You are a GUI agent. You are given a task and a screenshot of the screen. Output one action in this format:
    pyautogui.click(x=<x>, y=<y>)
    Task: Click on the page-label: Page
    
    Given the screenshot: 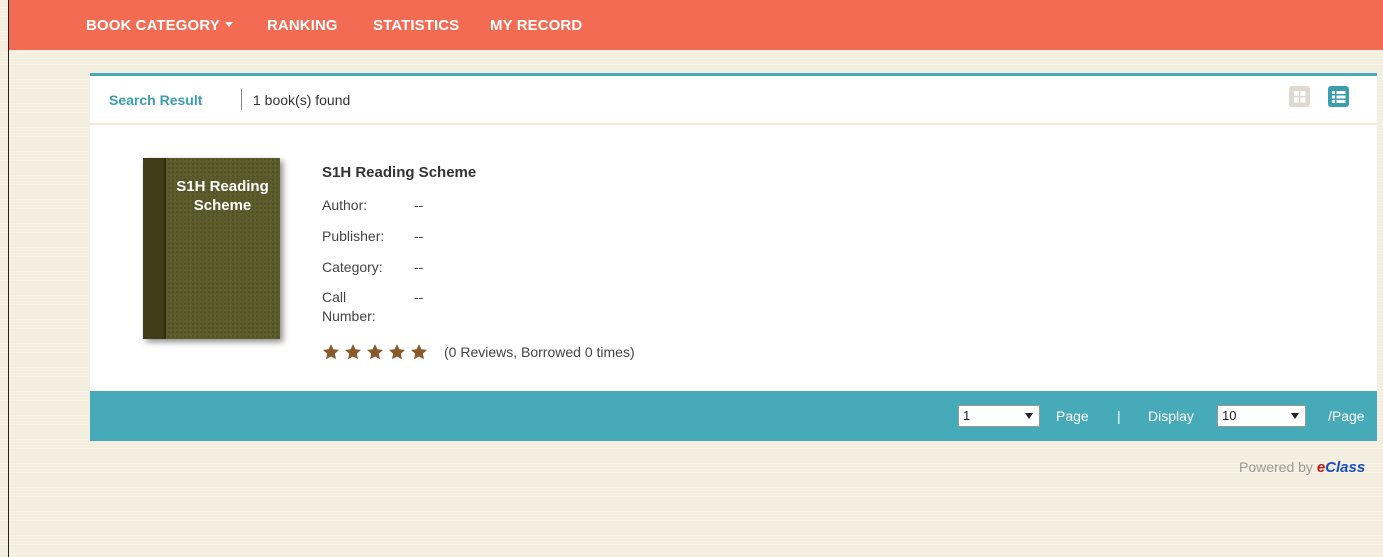 What is the action you would take?
    pyautogui.click(x=1072, y=416)
    